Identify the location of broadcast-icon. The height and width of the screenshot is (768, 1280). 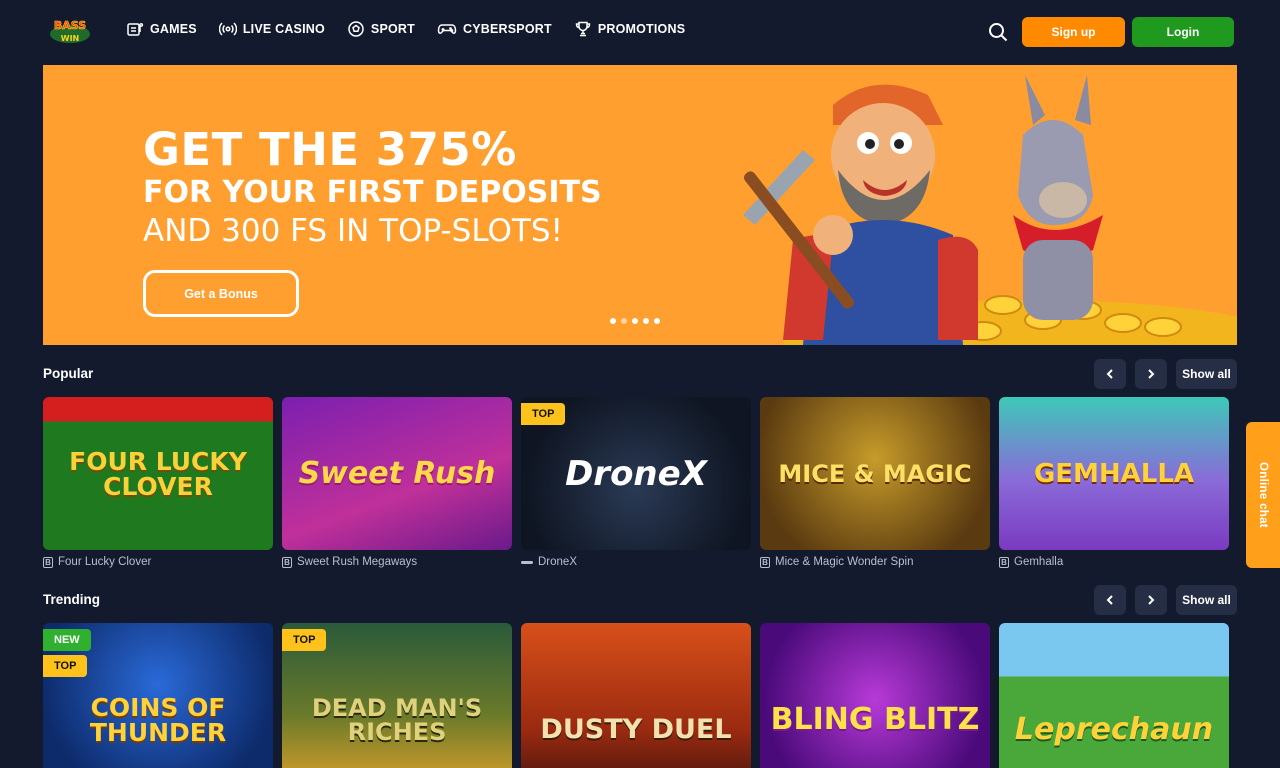
(227, 29).